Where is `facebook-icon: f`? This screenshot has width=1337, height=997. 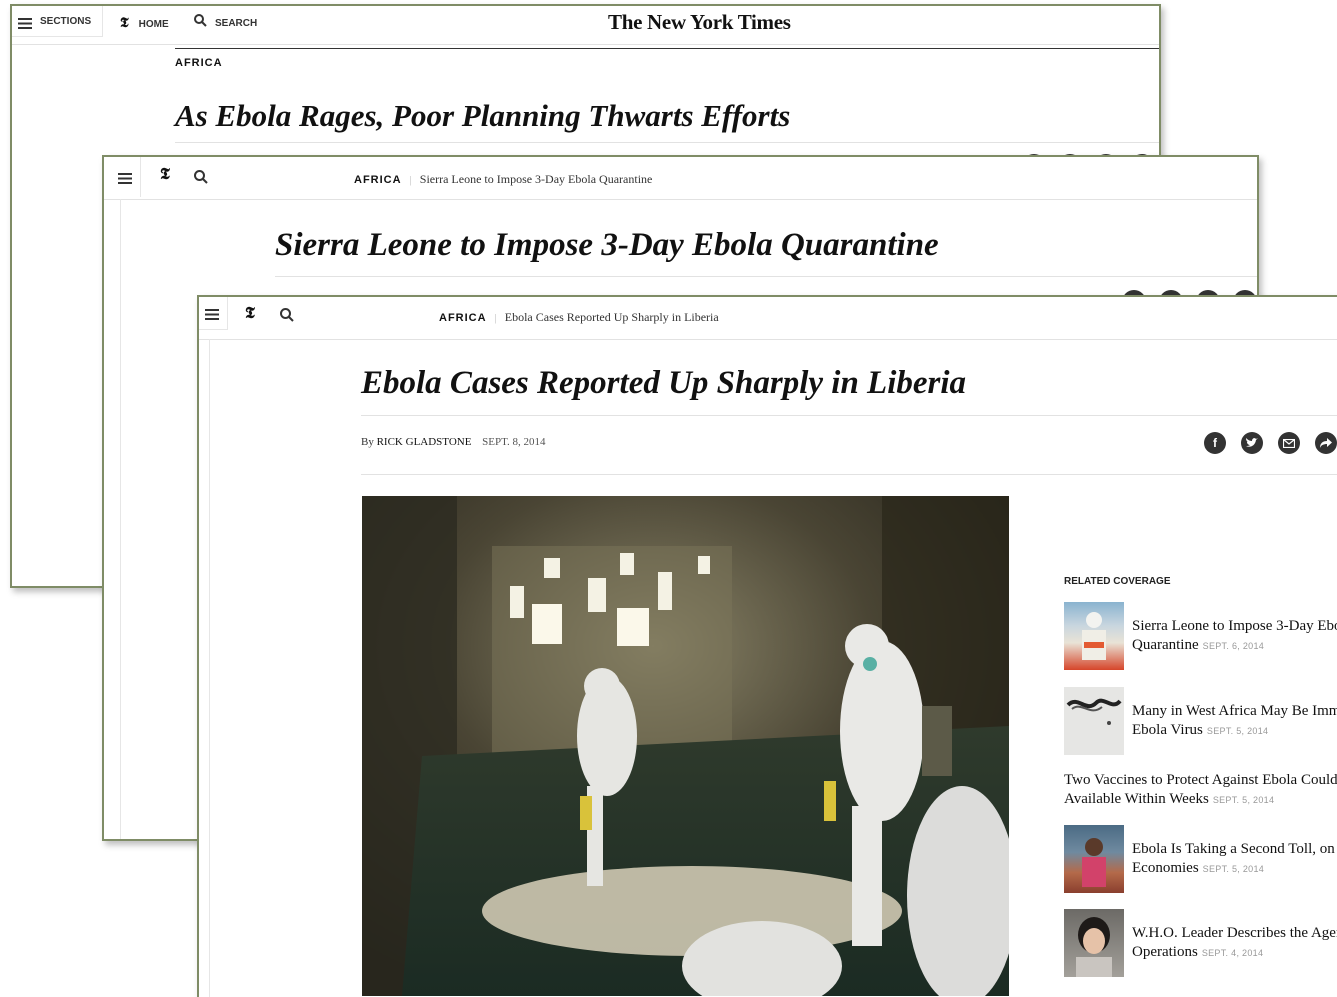
facebook-icon: f is located at coordinates (1215, 443).